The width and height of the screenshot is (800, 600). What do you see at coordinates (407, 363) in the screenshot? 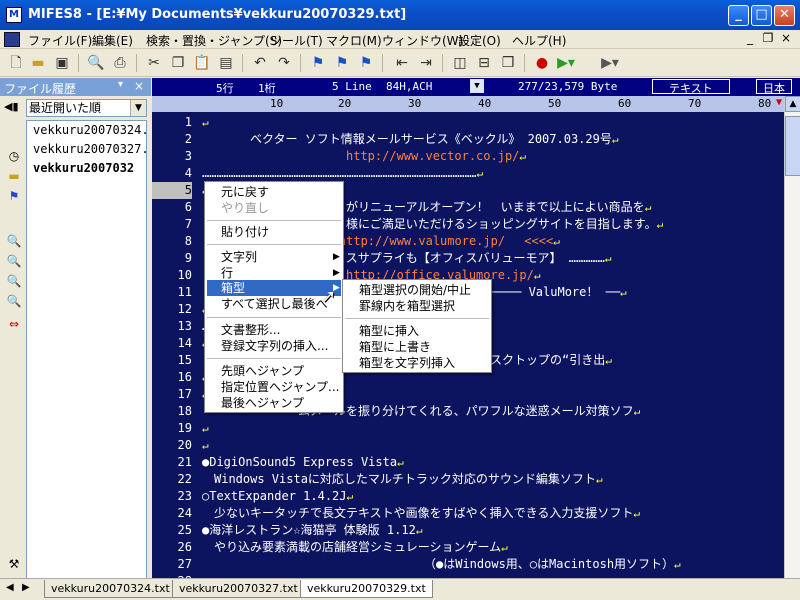
I see `submenu-item-box-as-string: 箱型を文字列挿入` at bounding box center [407, 363].